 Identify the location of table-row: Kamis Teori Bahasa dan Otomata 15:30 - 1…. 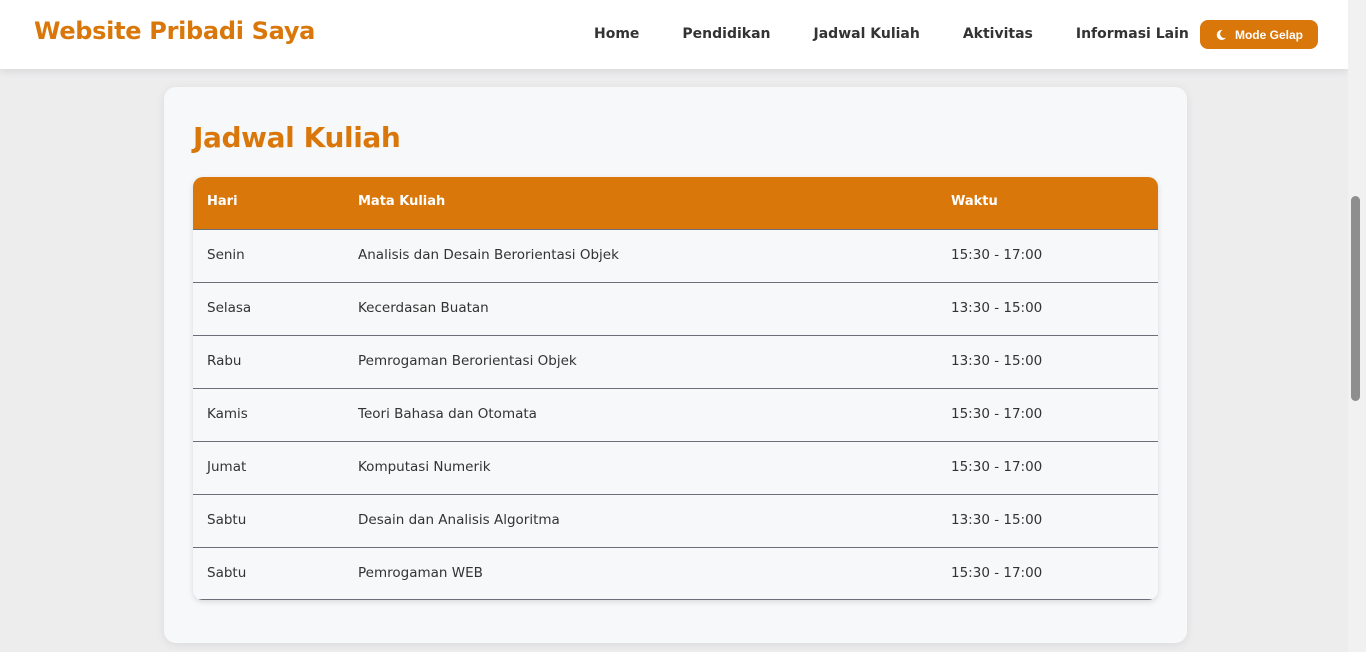
(675, 414).